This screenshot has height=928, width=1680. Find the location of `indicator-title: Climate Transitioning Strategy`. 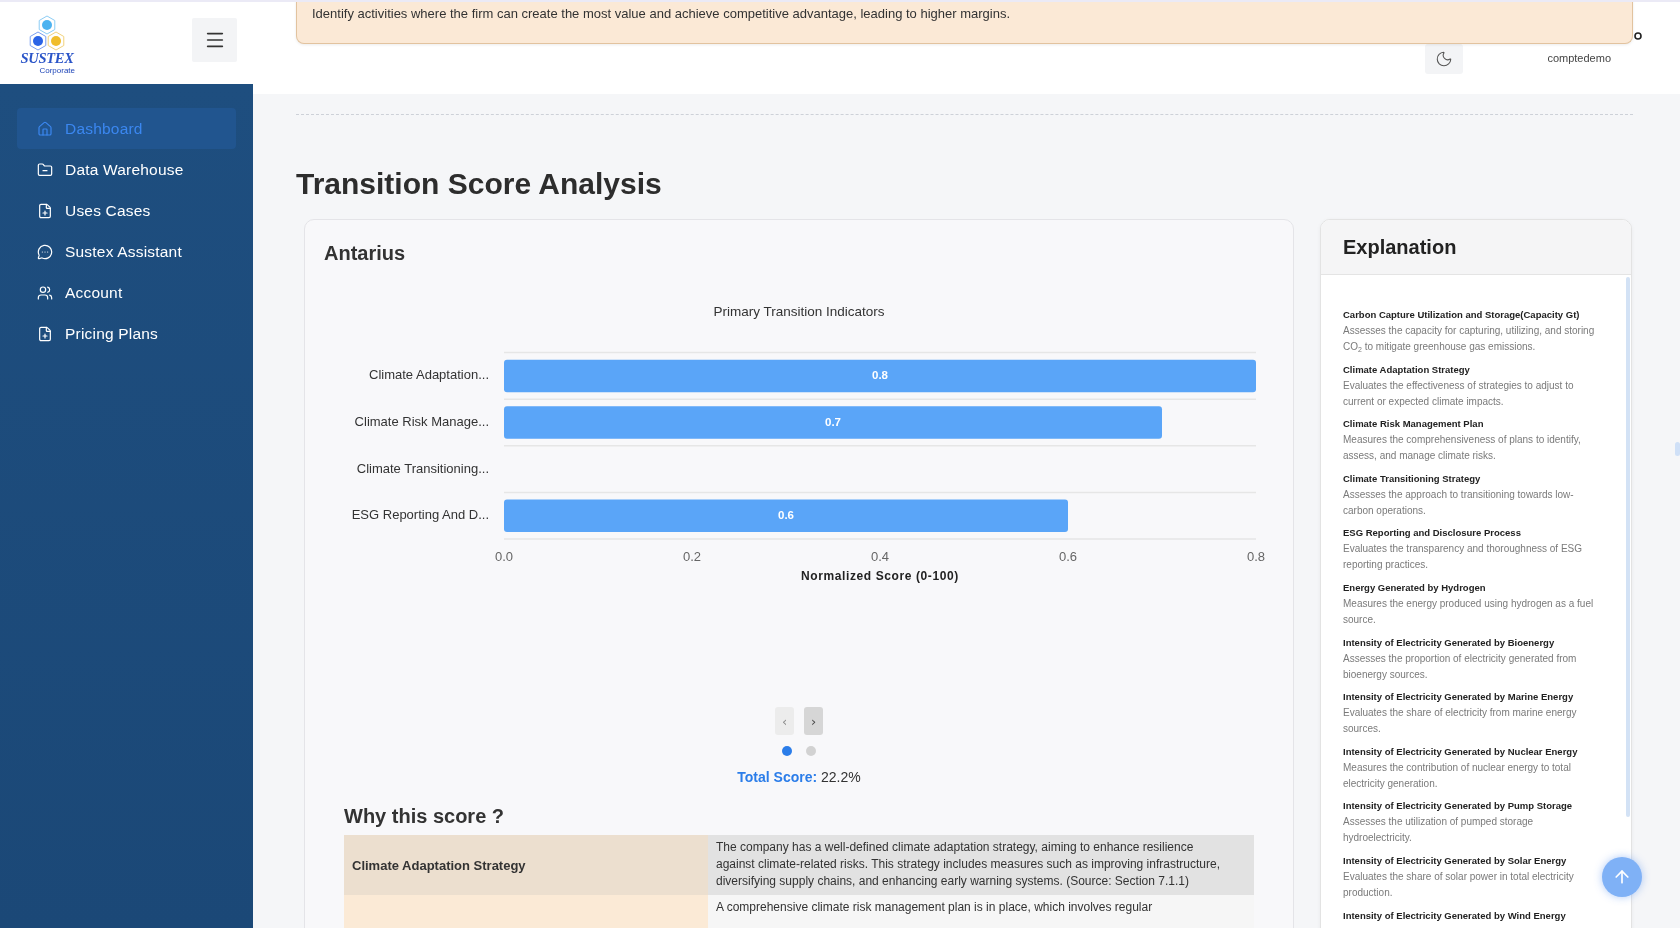

indicator-title: Climate Transitioning Strategy is located at coordinates (1412, 478).